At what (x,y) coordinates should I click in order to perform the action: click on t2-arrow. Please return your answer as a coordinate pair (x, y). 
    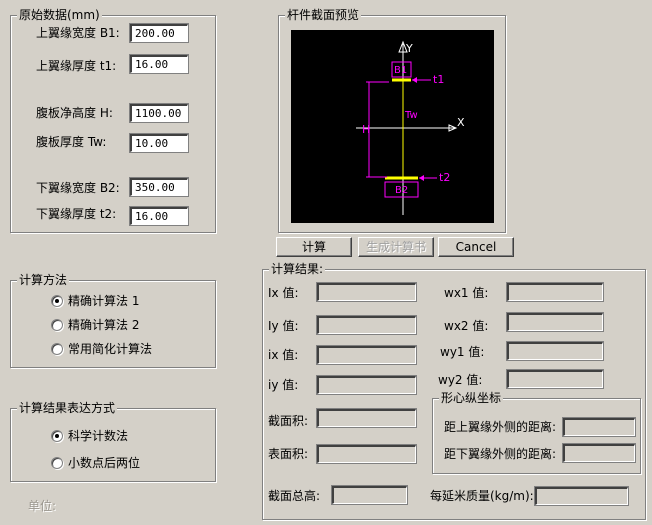
    Looking at the image, I should click on (421, 178).